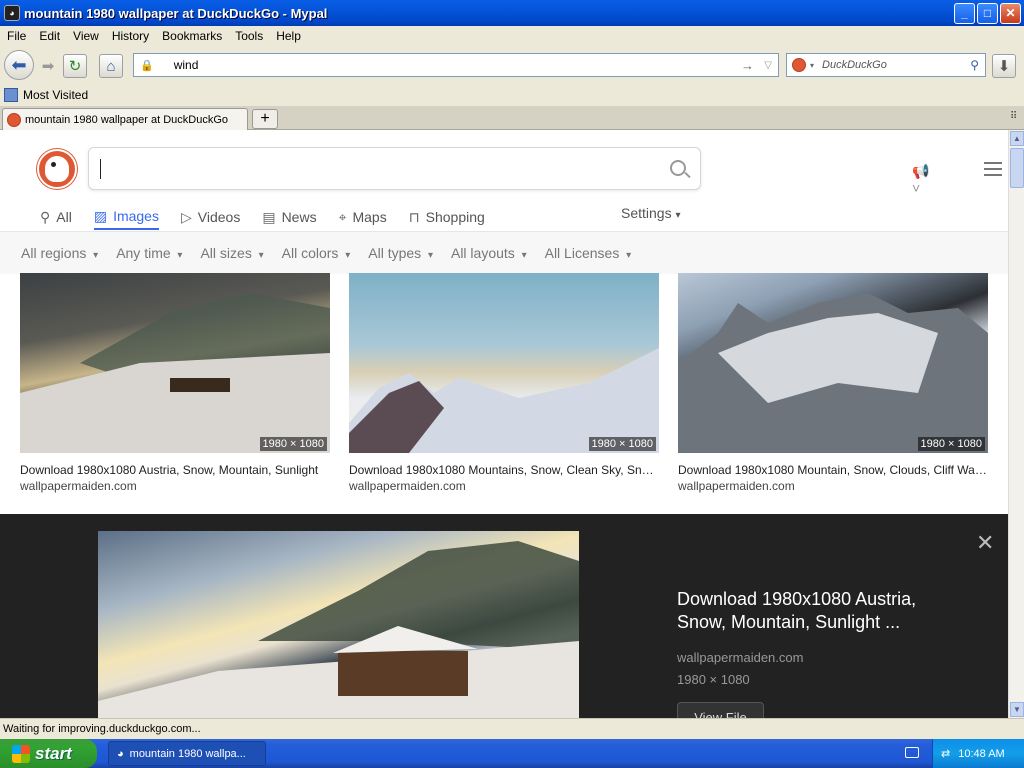 The width and height of the screenshot is (1024, 768). I want to click on plus-icon: +, so click(265, 118).